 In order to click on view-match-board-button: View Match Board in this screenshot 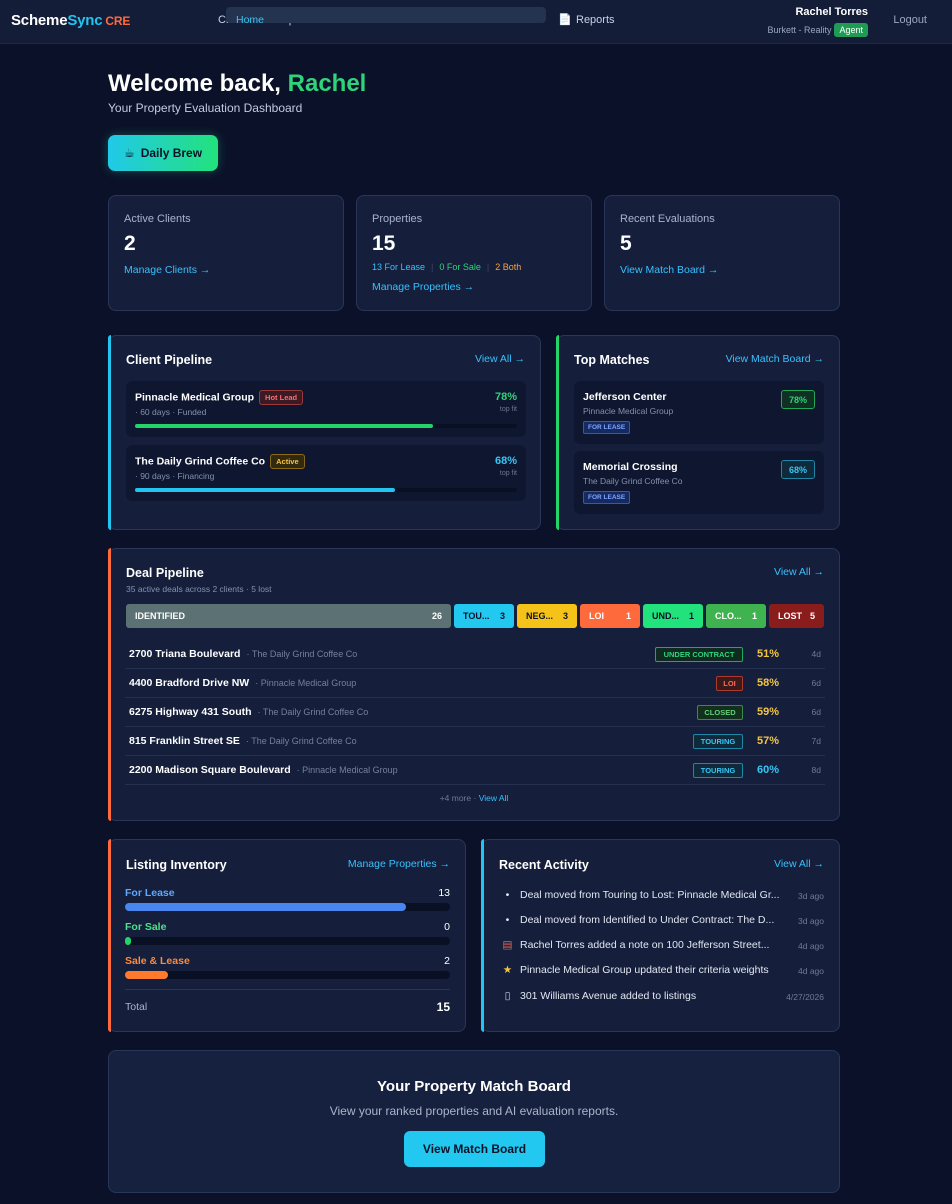, I will do `click(474, 1149)`.